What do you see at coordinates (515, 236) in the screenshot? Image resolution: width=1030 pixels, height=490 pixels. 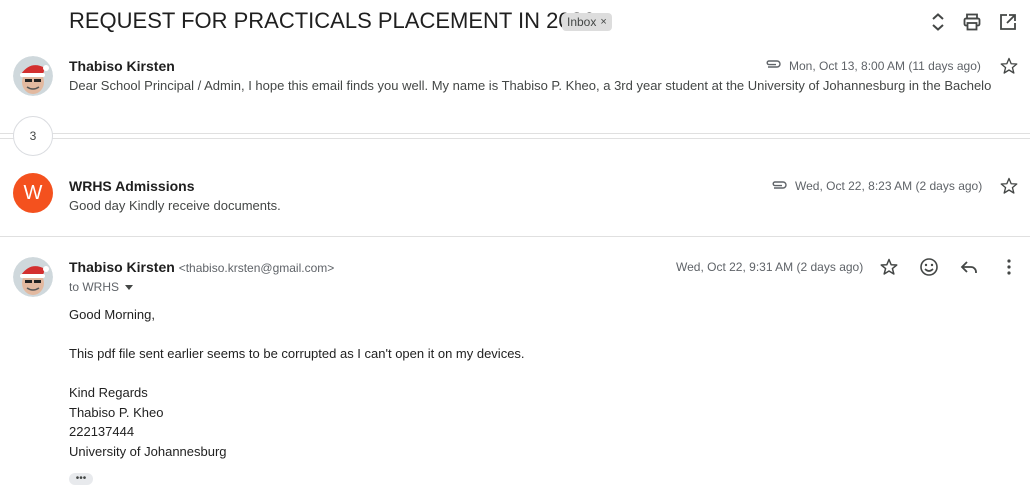 I see `message-divider` at bounding box center [515, 236].